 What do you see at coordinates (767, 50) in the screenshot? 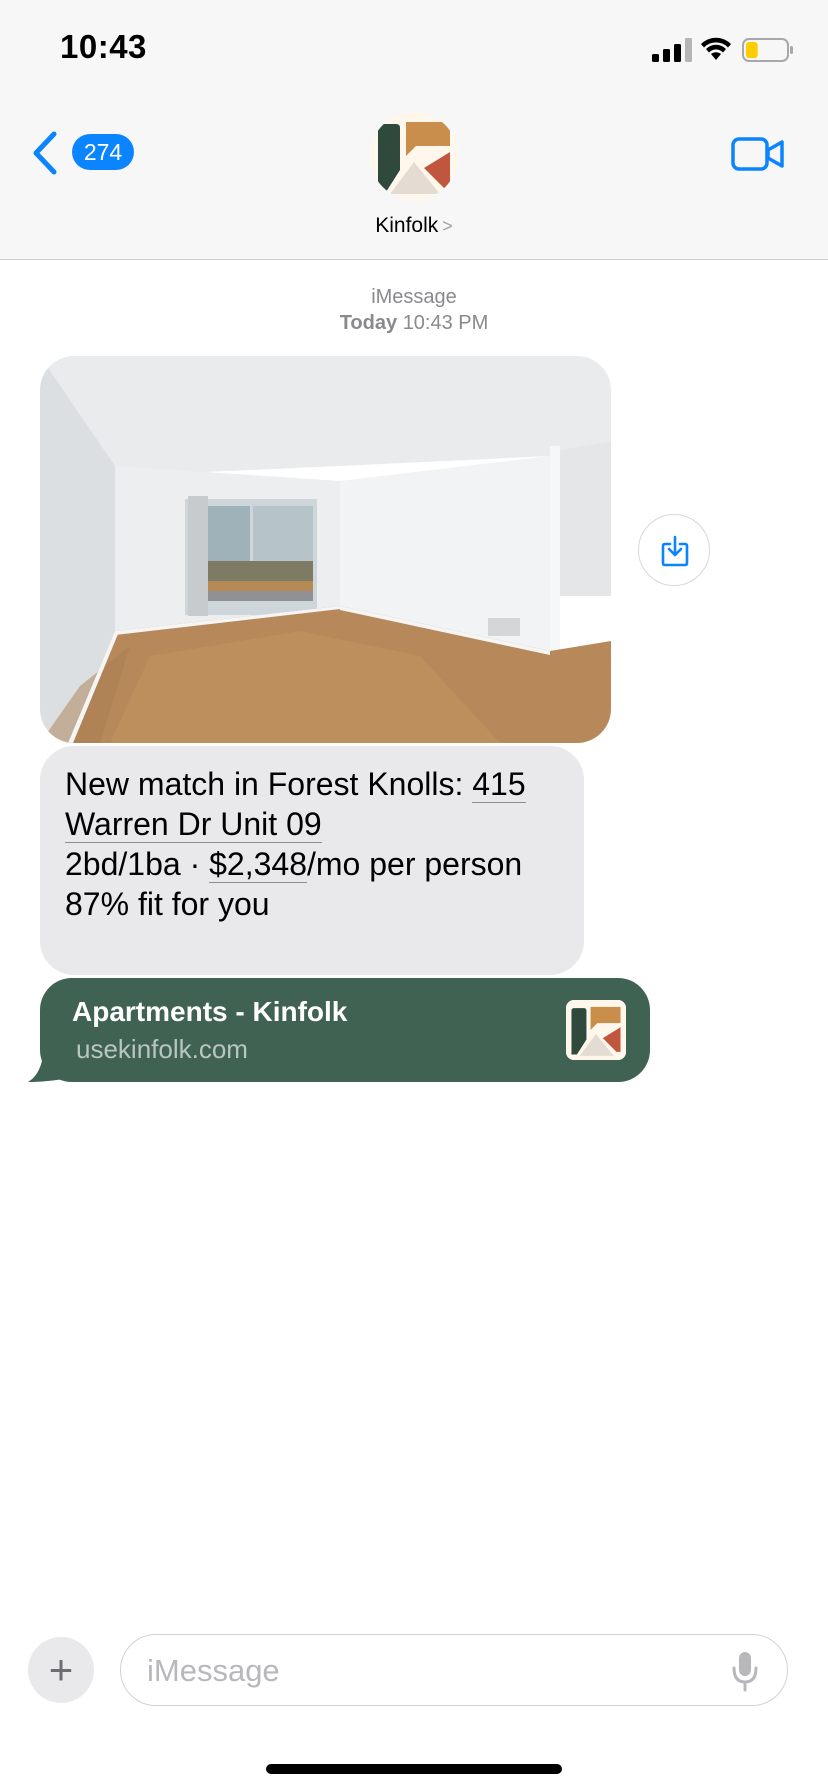
I see `battery-icon` at bounding box center [767, 50].